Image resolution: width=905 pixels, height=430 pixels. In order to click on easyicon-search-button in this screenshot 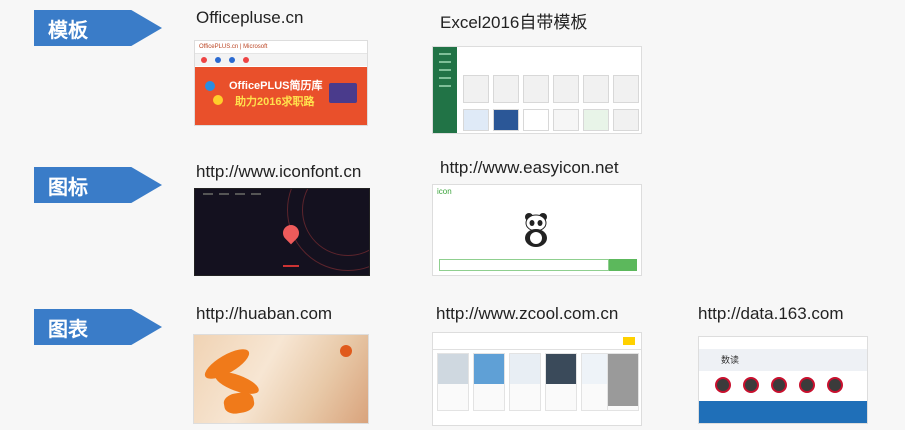, I will do `click(623, 265)`.